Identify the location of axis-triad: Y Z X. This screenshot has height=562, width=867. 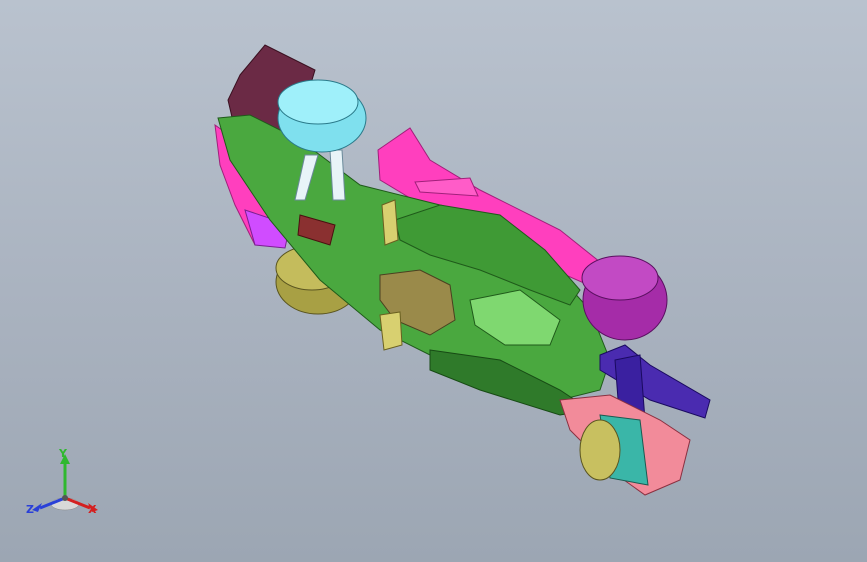
(67, 488).